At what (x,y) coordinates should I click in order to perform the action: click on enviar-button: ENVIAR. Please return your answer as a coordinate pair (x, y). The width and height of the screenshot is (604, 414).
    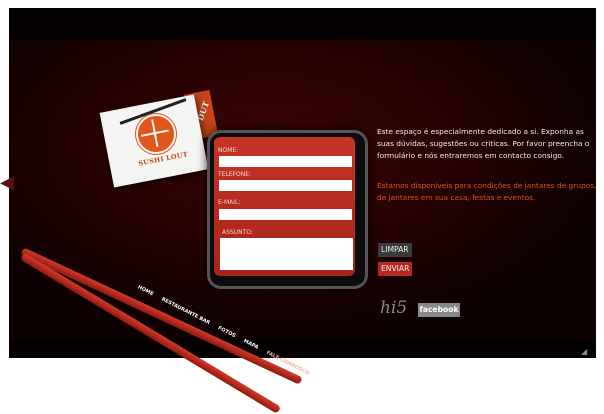
    Looking at the image, I should click on (395, 269).